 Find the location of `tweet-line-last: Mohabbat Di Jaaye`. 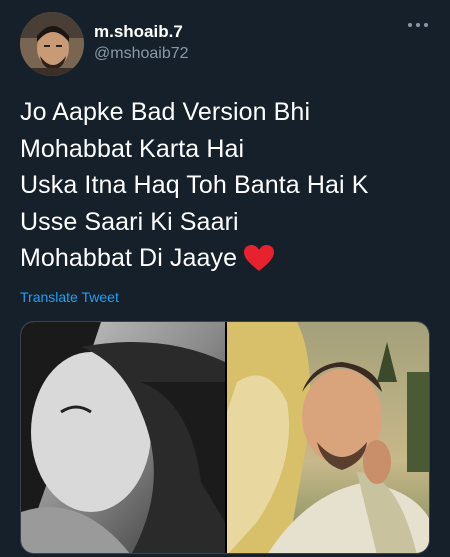

tweet-line-last: Mohabbat Di Jaaye is located at coordinates (225, 258).